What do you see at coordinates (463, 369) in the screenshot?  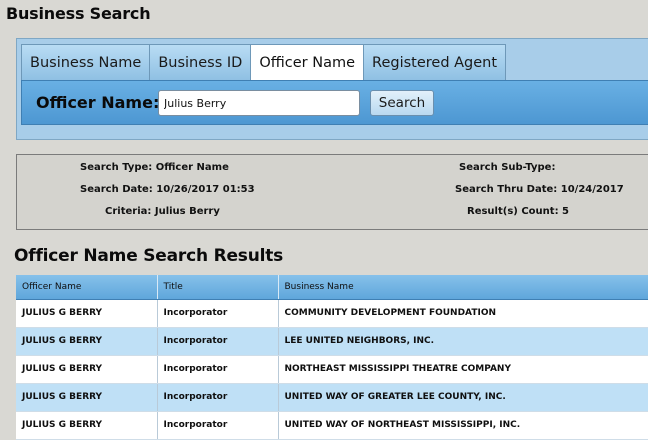 I see `business-name-cell: NORTHEAST MISSISSIPPI THEATRE COMPANY` at bounding box center [463, 369].